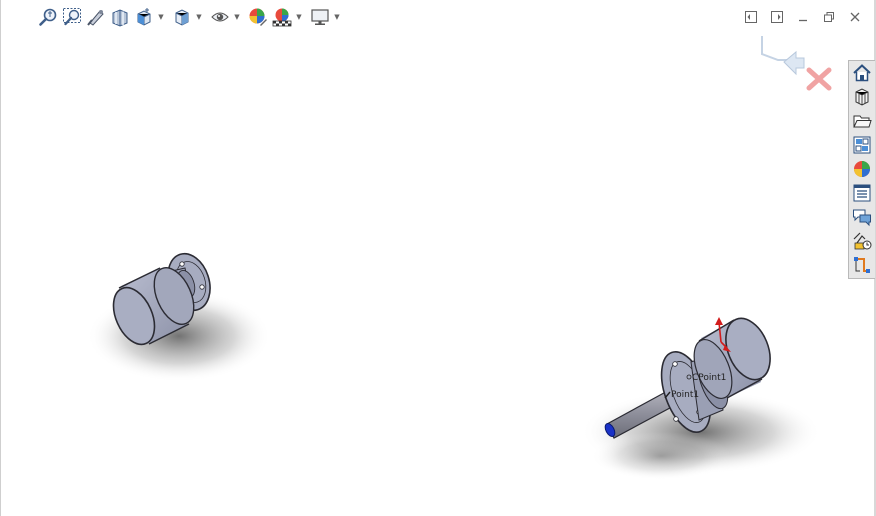 The image size is (876, 516). I want to click on tab-motion-analysis, so click(862, 241).